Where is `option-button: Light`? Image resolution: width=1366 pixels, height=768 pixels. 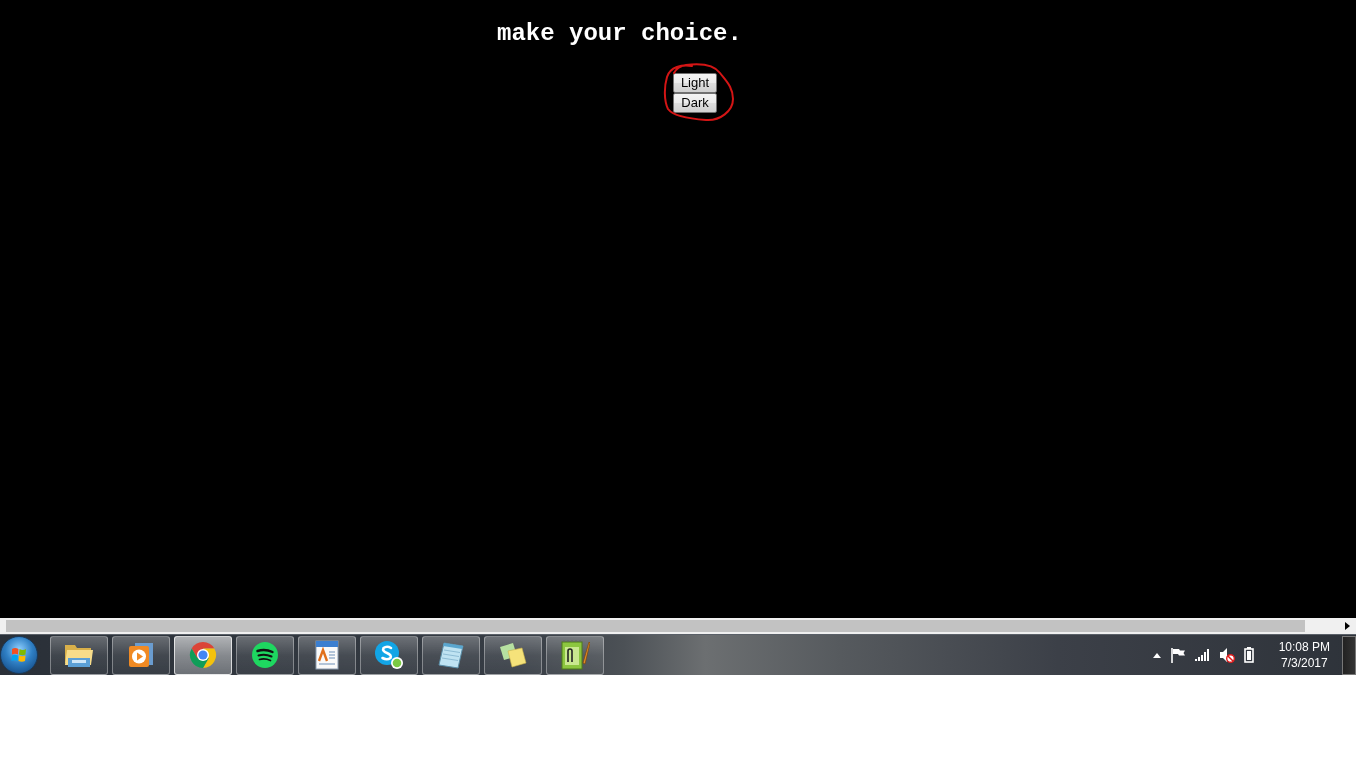 option-button: Light is located at coordinates (695, 83).